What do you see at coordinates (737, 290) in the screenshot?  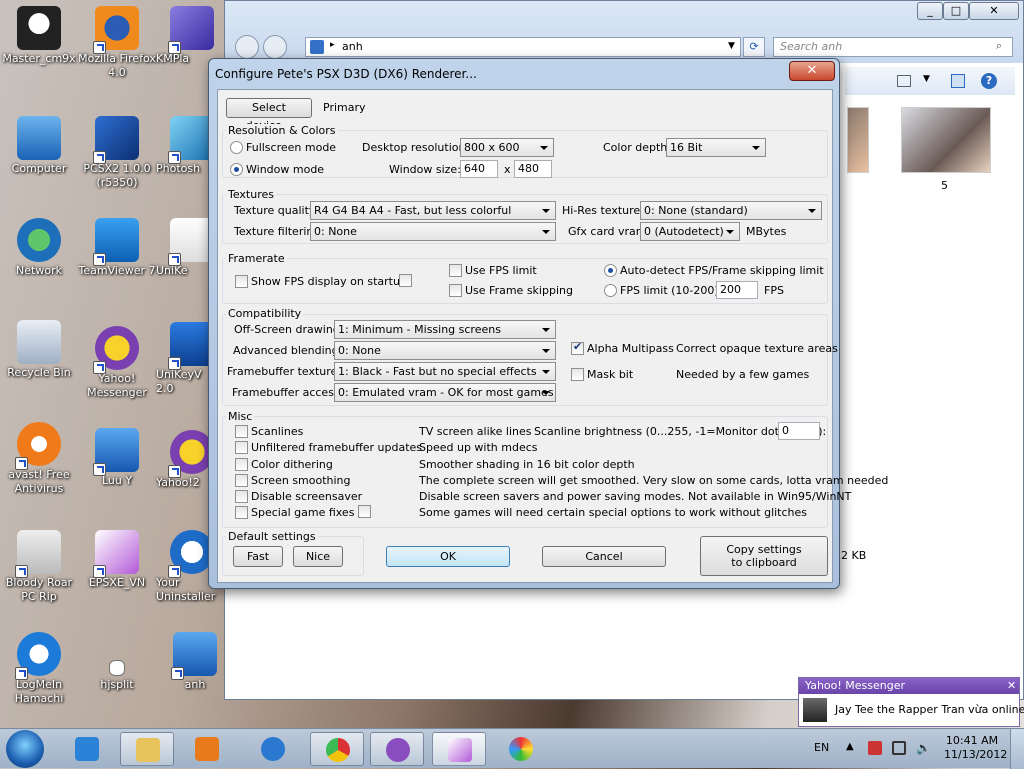 I see `fps-limit-input: 200` at bounding box center [737, 290].